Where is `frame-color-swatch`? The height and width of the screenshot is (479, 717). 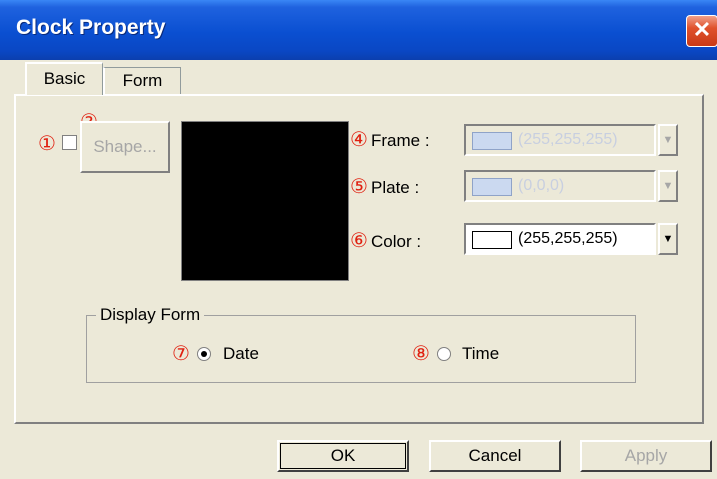
frame-color-swatch is located at coordinates (492, 141).